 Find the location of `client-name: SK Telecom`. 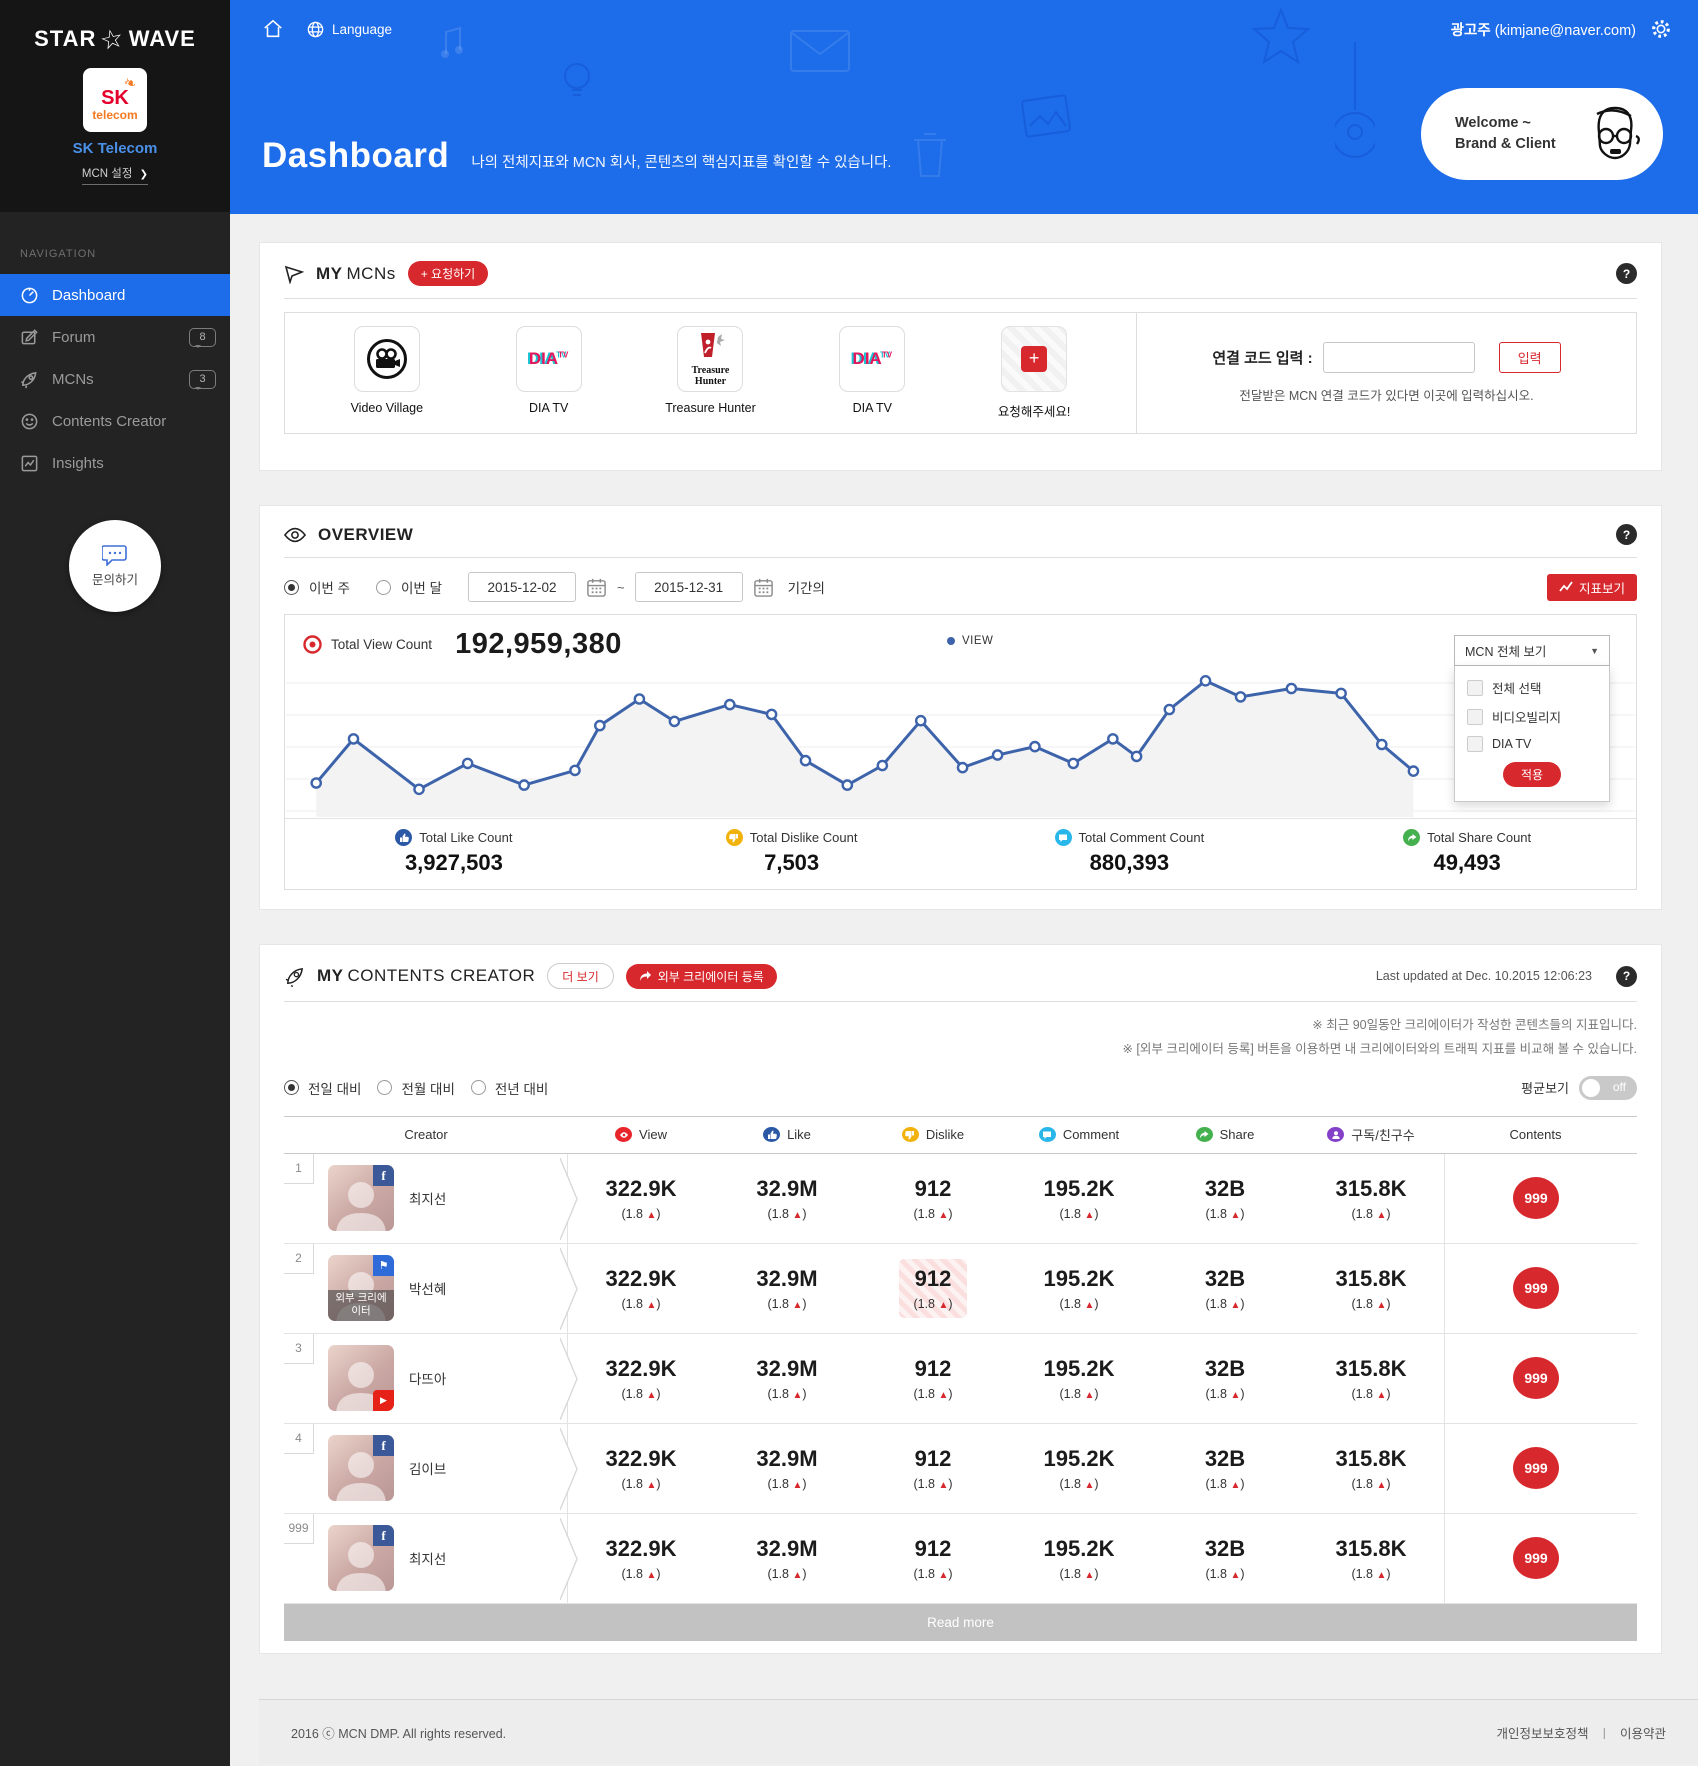

client-name: SK Telecom is located at coordinates (115, 148).